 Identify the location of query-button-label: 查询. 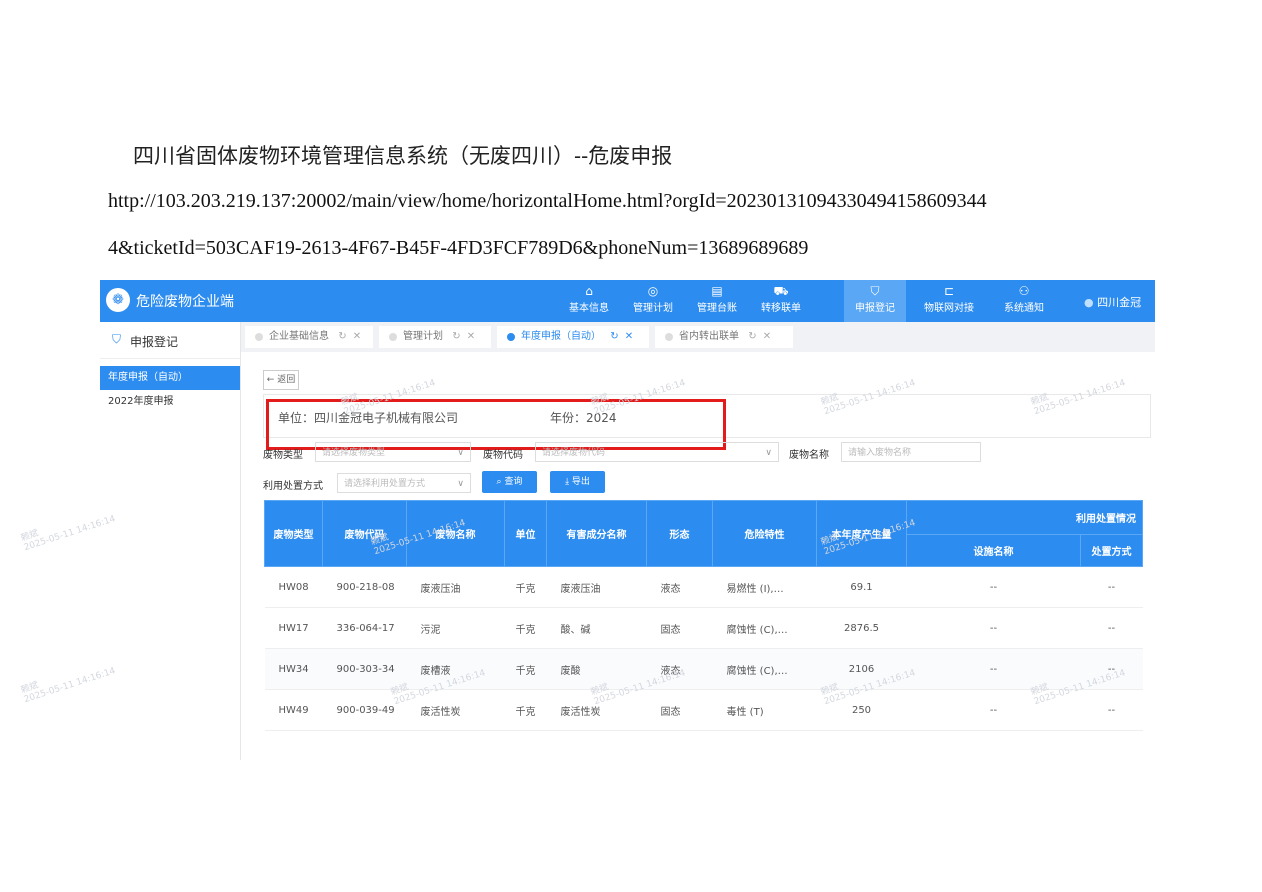
(513, 482).